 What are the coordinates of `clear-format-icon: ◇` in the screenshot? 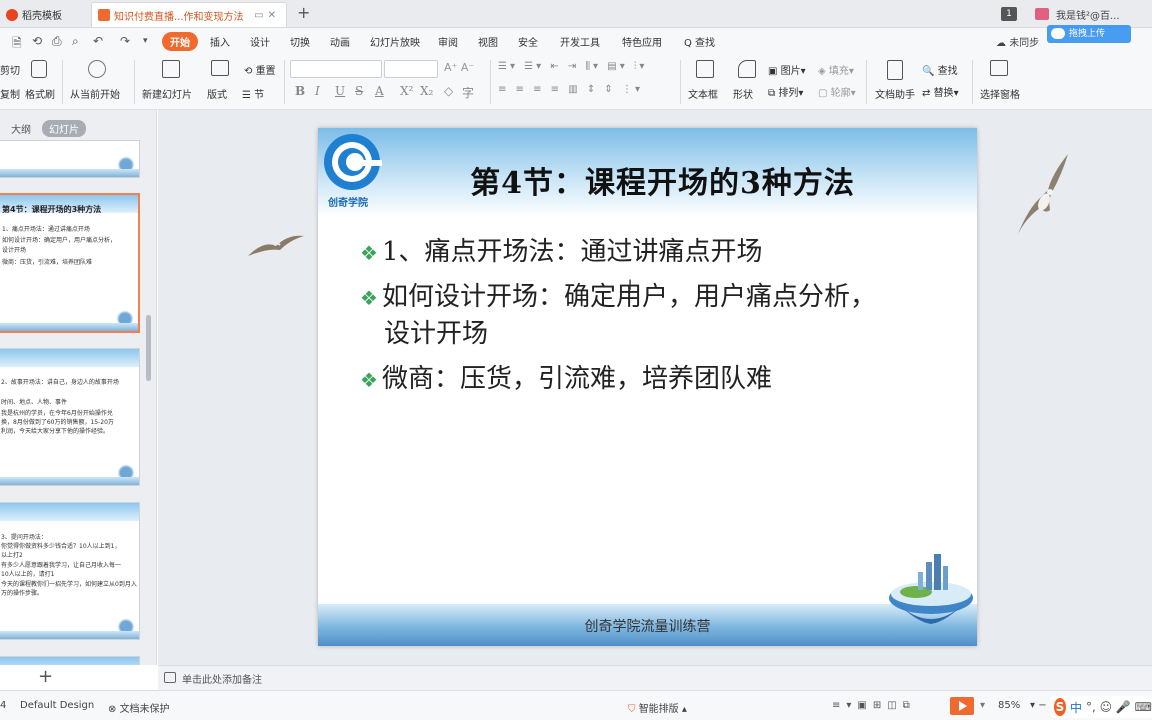 It's located at (448, 91).